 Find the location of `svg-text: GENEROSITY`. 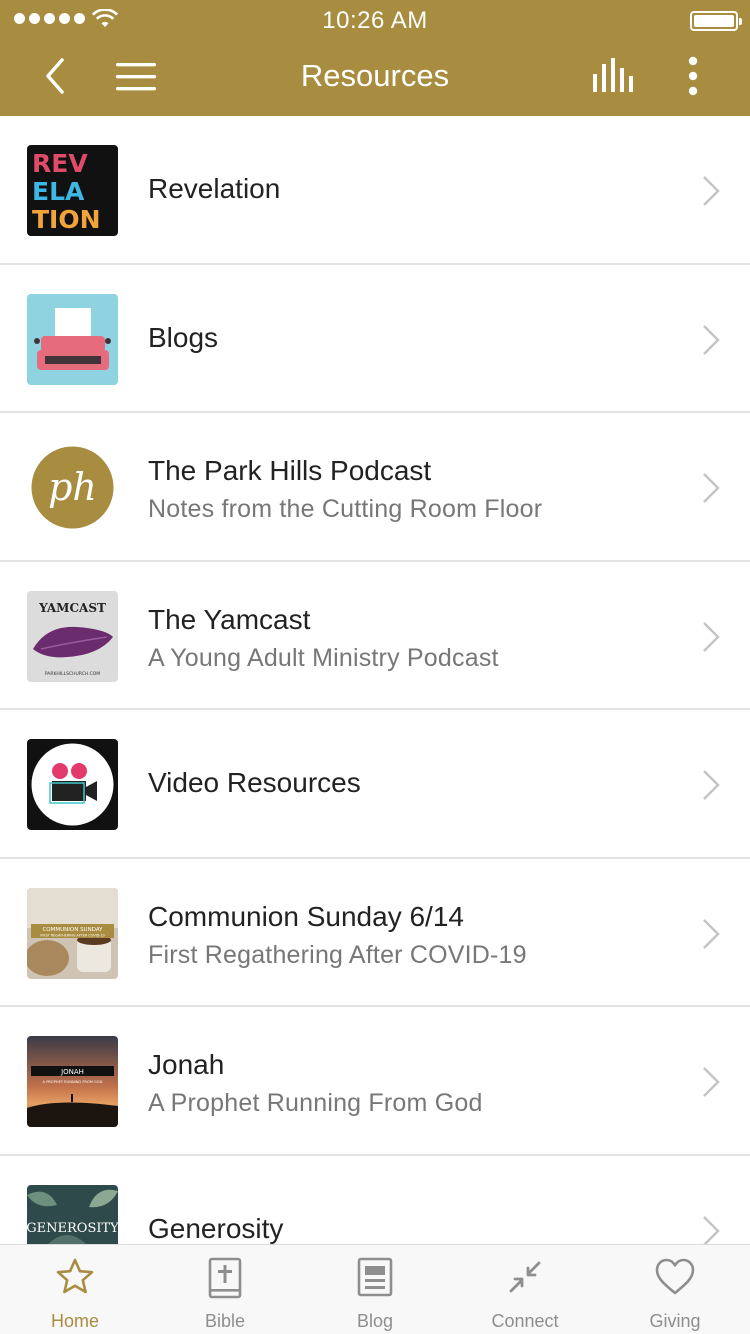

svg-text: GENEROSITY is located at coordinates (72, 1228).